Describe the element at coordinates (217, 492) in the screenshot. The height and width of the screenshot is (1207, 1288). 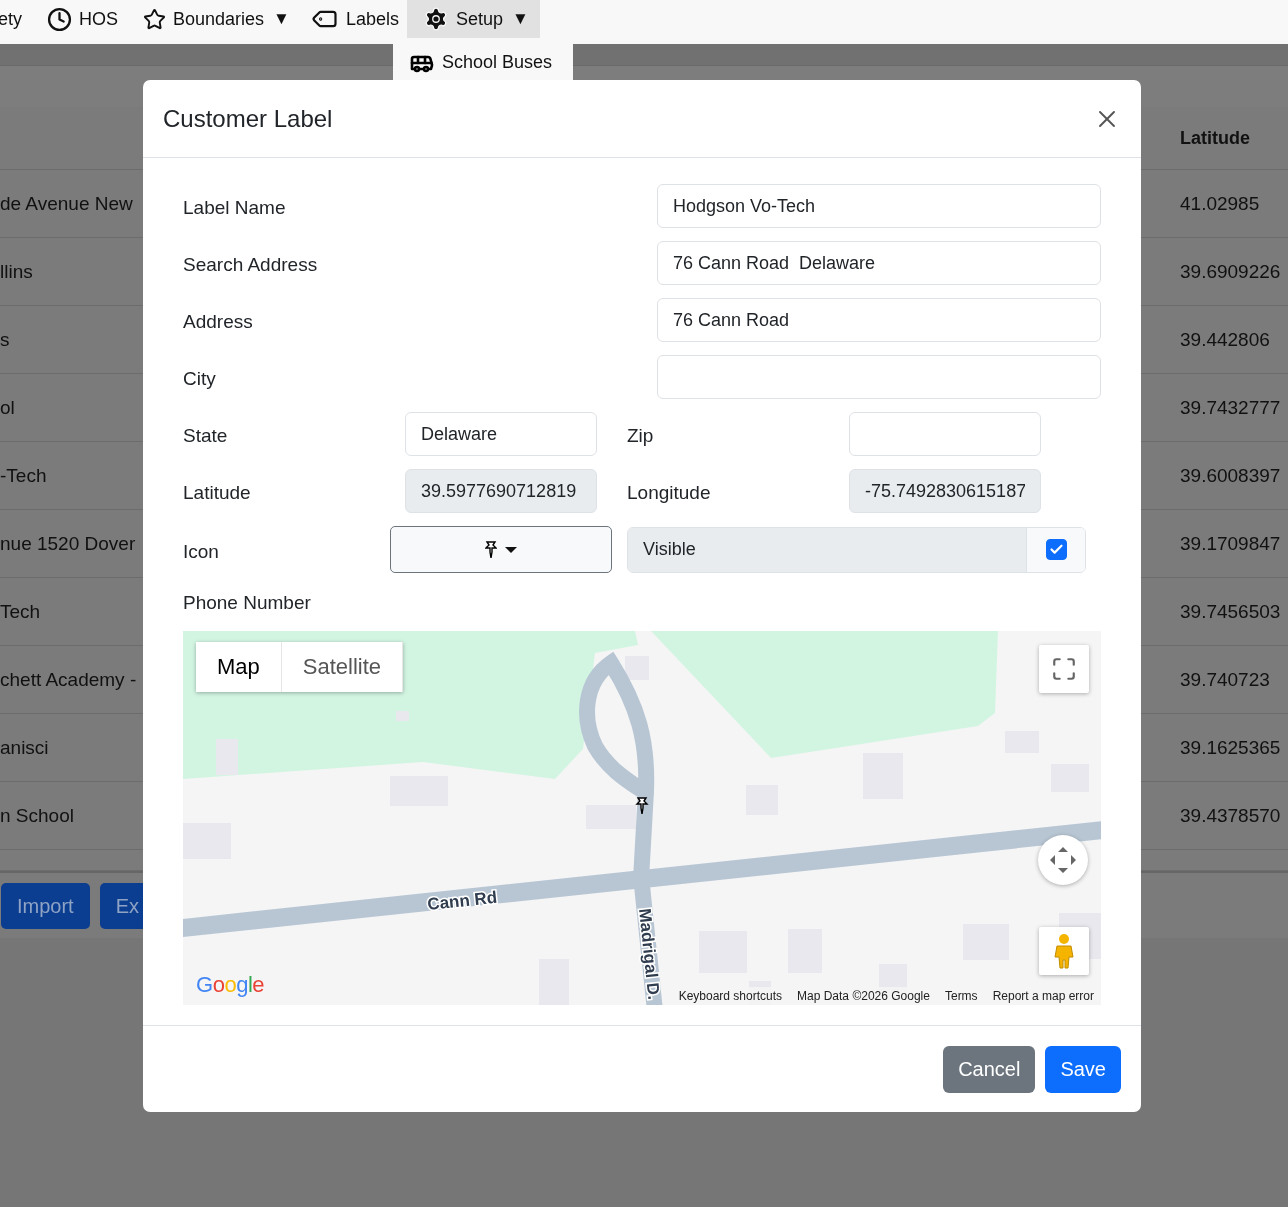
I see `field-label: Latitude` at that location.